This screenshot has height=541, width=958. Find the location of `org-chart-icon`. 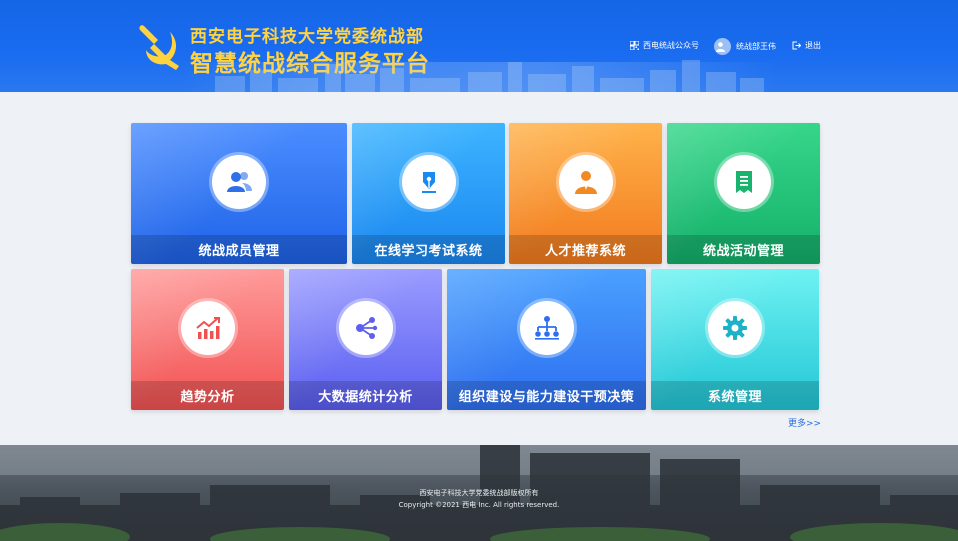

org-chart-icon is located at coordinates (546, 328).